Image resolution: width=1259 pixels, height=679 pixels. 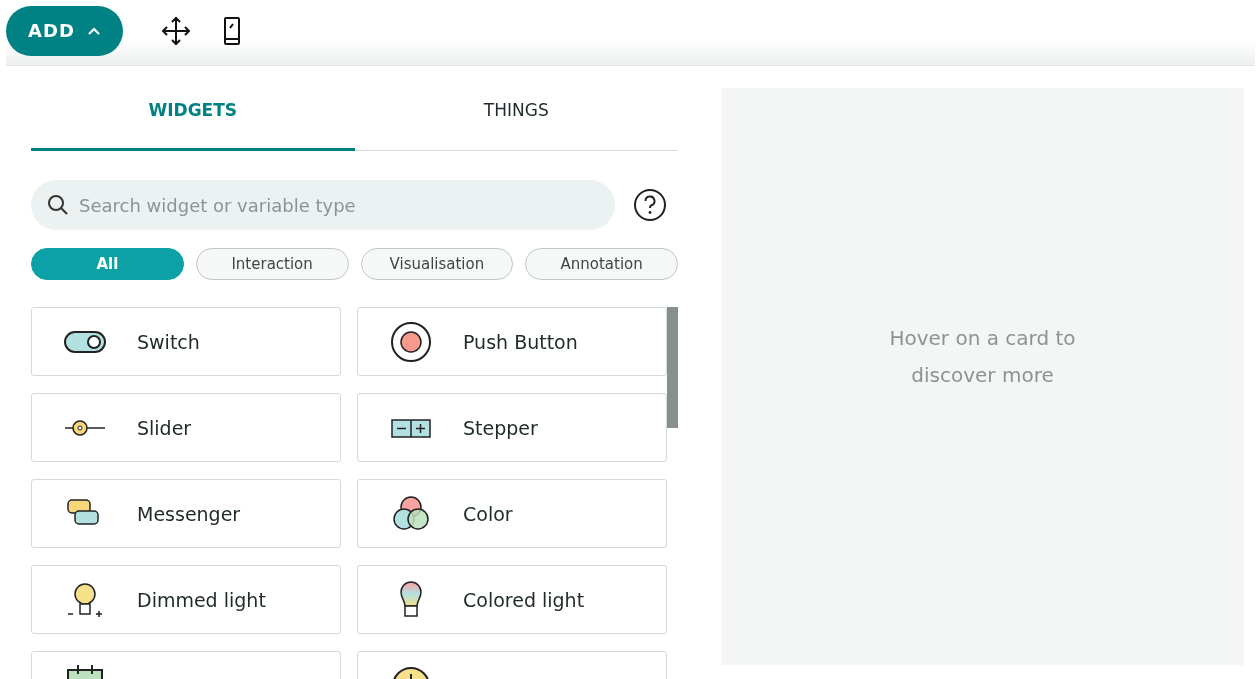 I want to click on widget-card: Push Button, so click(x=512, y=341).